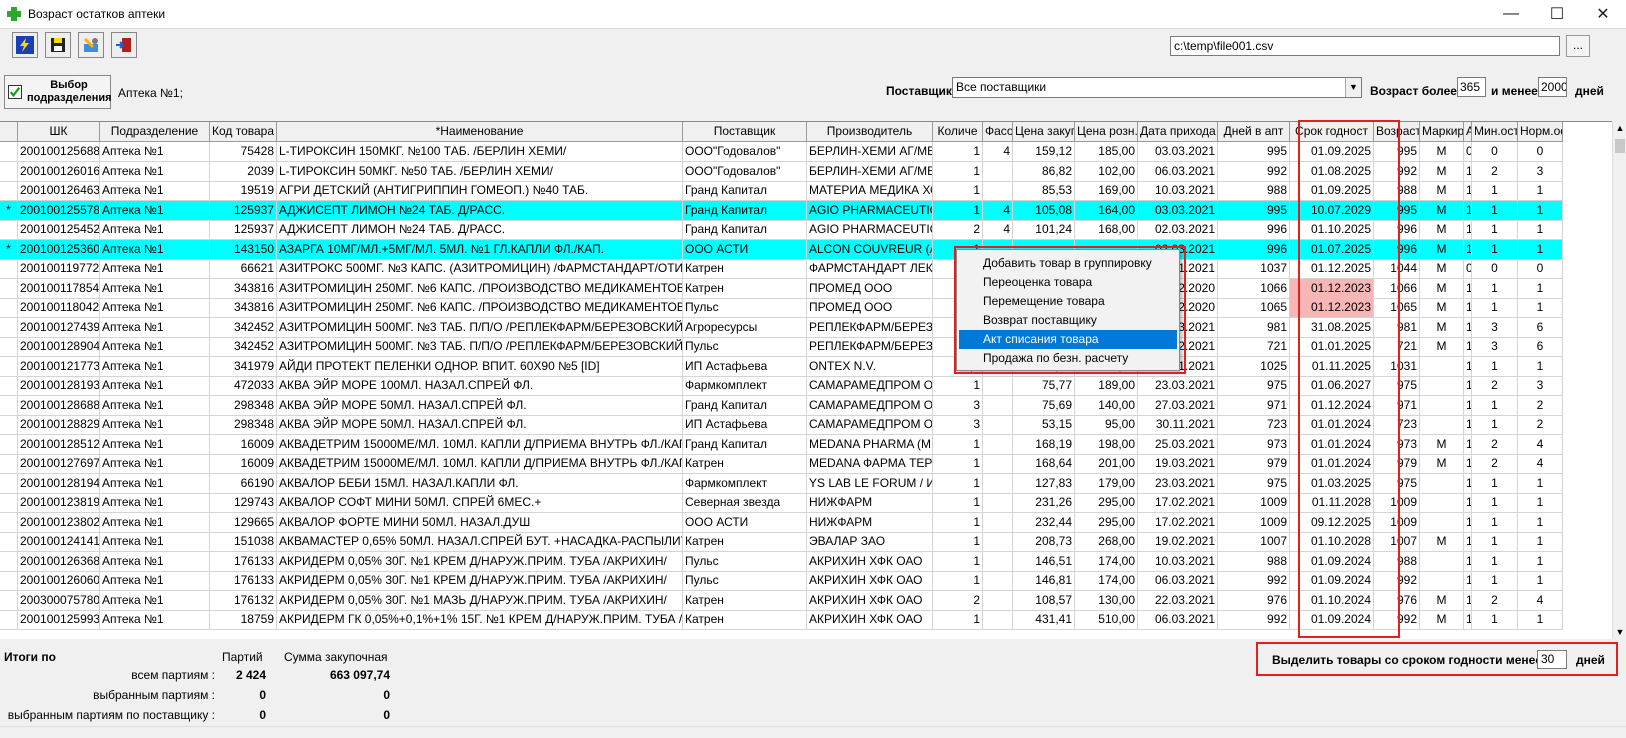 Image resolution: width=1626 pixels, height=738 pixels. Describe the element at coordinates (59, 503) in the screenshot. I see `table-cell: 200100123819` at that location.